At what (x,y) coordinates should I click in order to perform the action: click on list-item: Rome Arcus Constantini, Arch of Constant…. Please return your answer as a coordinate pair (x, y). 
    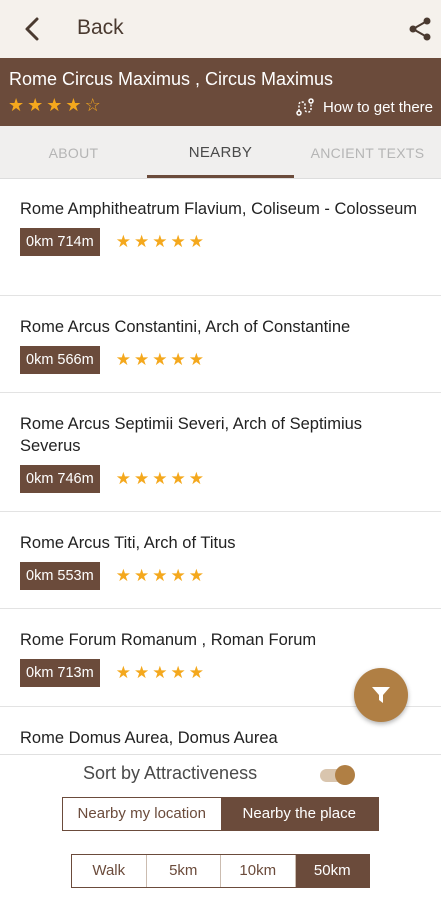
    Looking at the image, I should click on (220, 344).